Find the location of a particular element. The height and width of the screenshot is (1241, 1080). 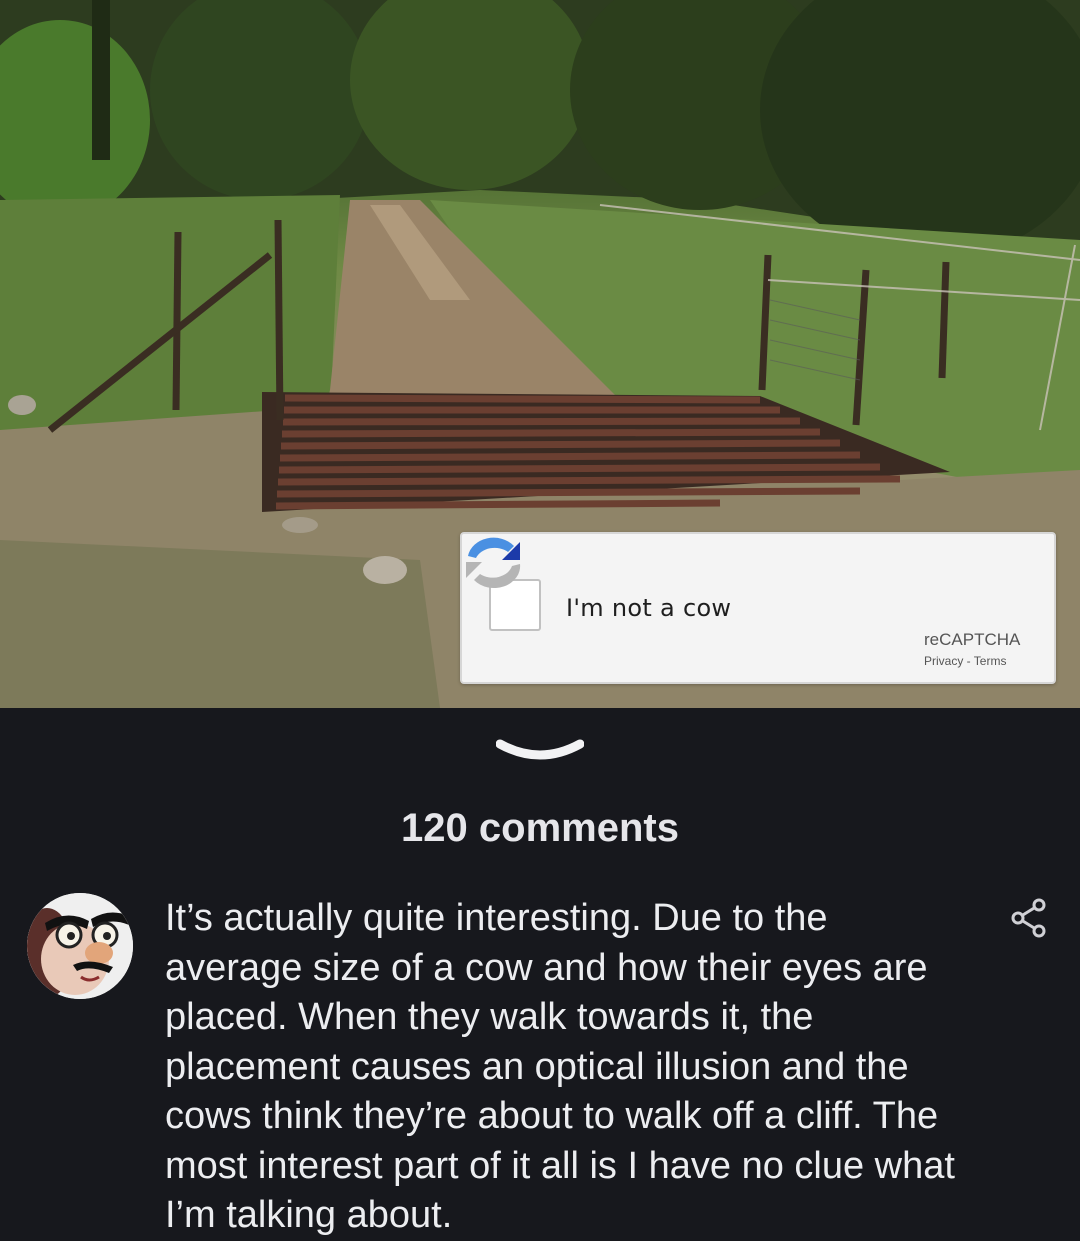

user-avatar is located at coordinates (80, 946).